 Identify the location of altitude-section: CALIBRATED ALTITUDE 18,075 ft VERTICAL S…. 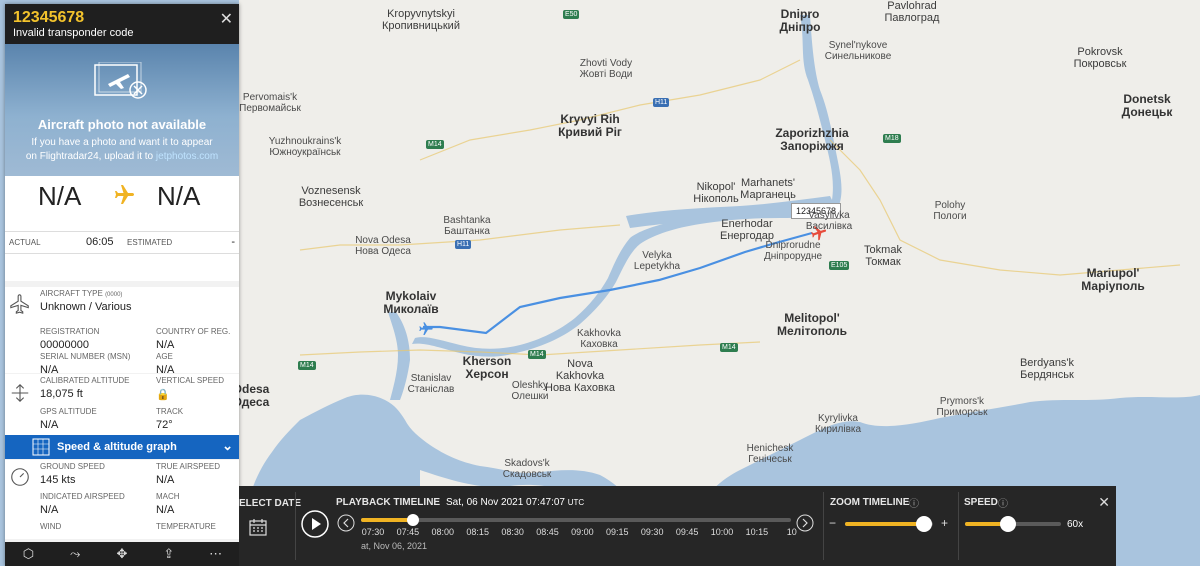
(122, 404).